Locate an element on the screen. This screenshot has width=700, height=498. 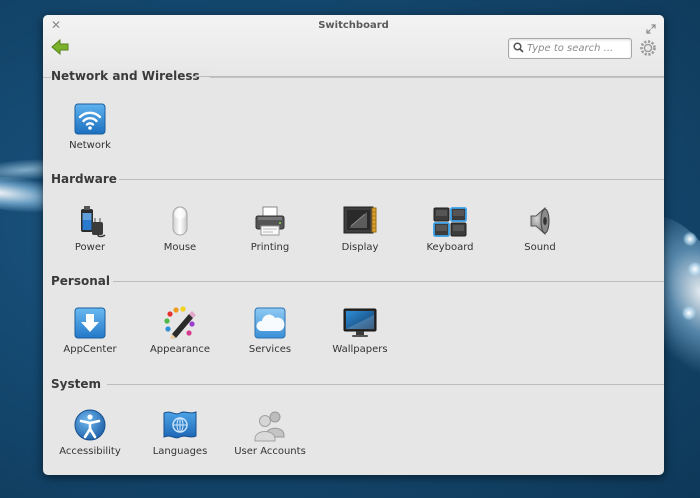
item-user-accounts: User Accounts is located at coordinates (270, 432).